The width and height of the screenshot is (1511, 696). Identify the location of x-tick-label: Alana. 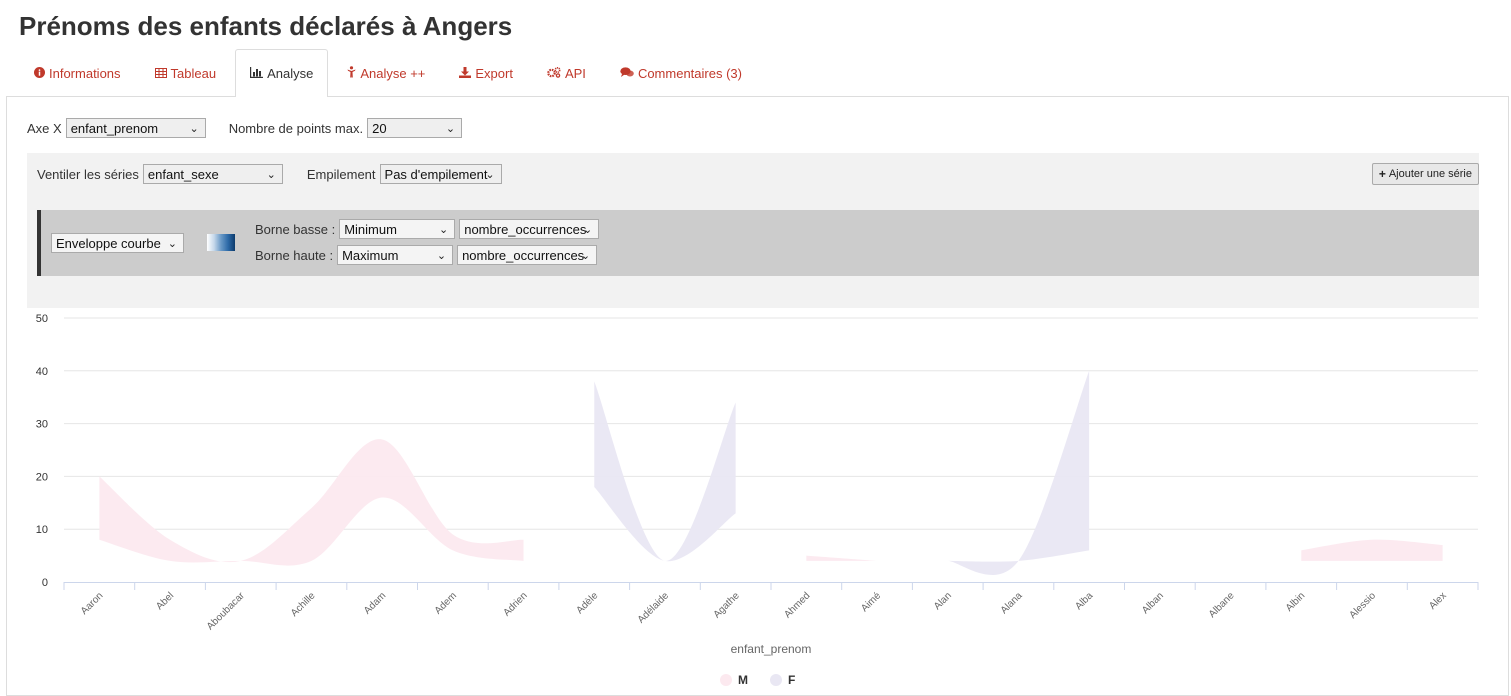
(1012, 603).